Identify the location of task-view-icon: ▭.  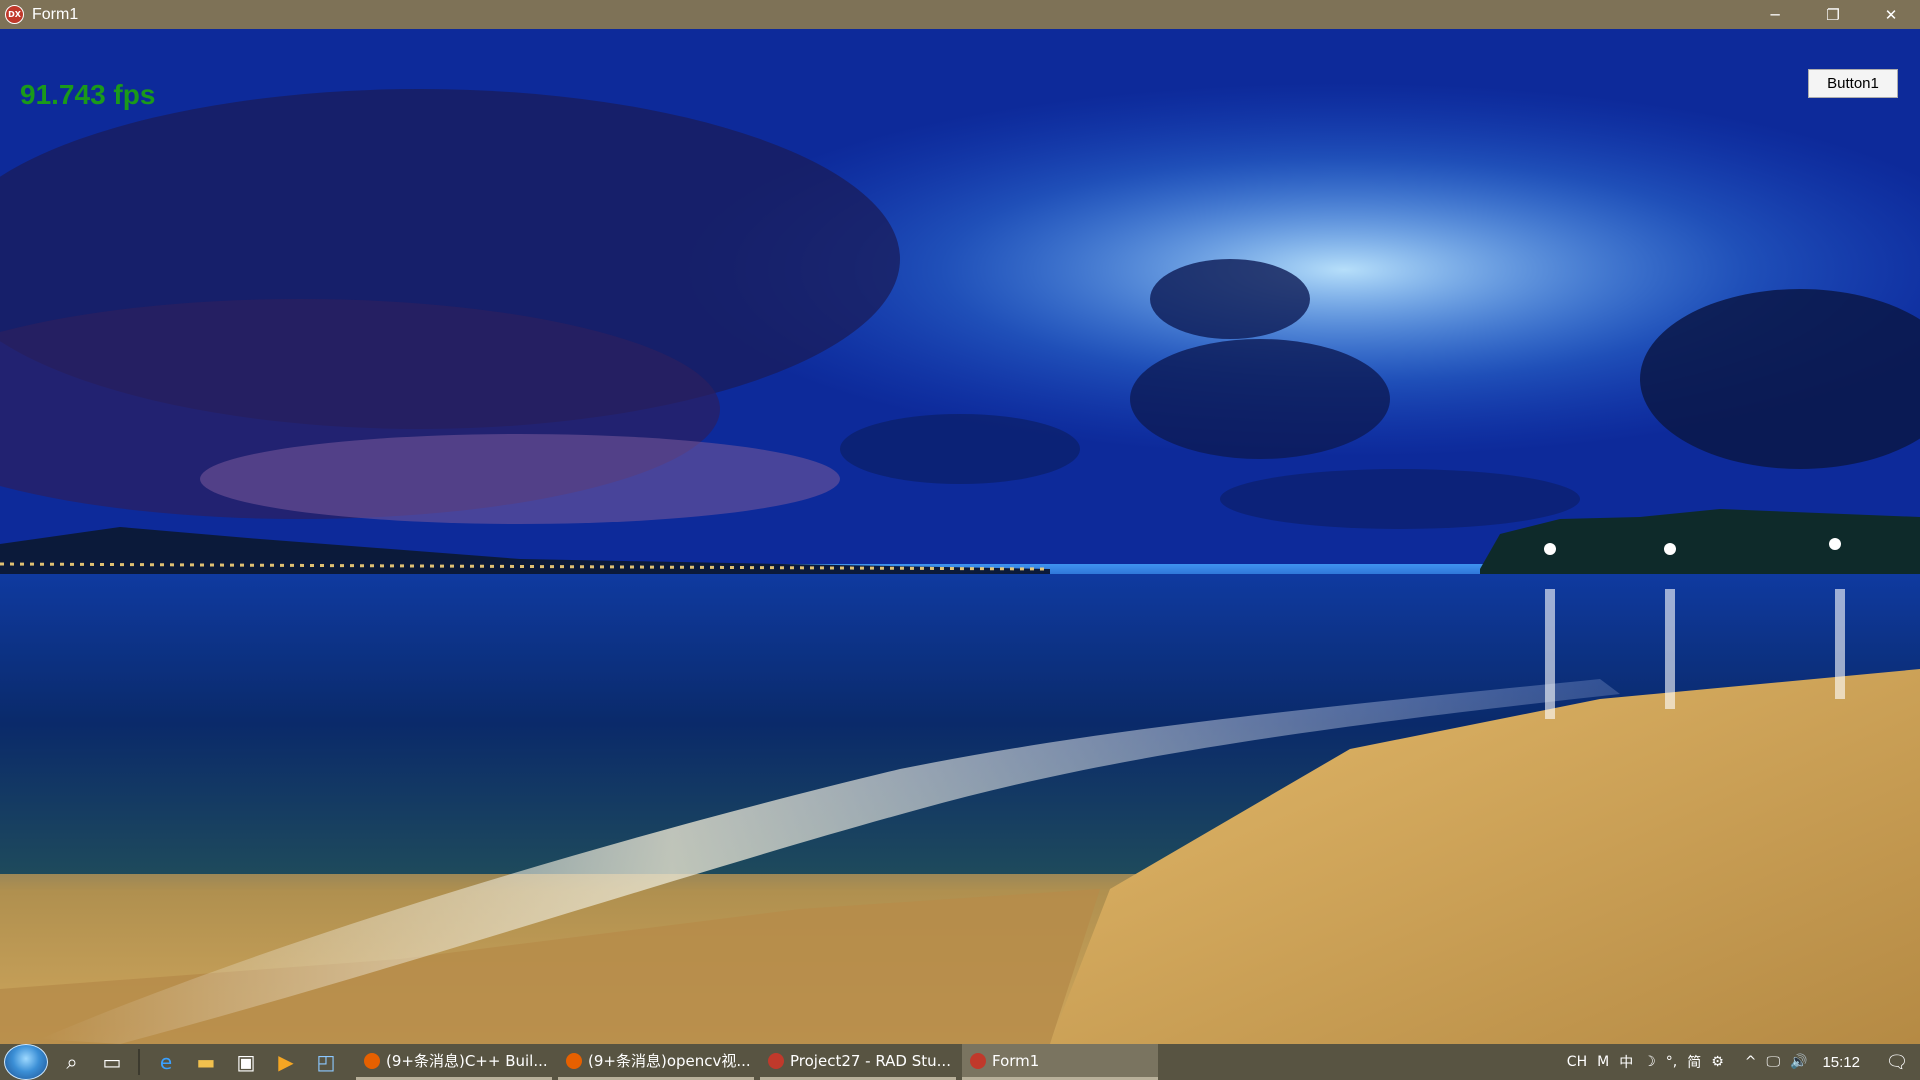
(112, 1062).